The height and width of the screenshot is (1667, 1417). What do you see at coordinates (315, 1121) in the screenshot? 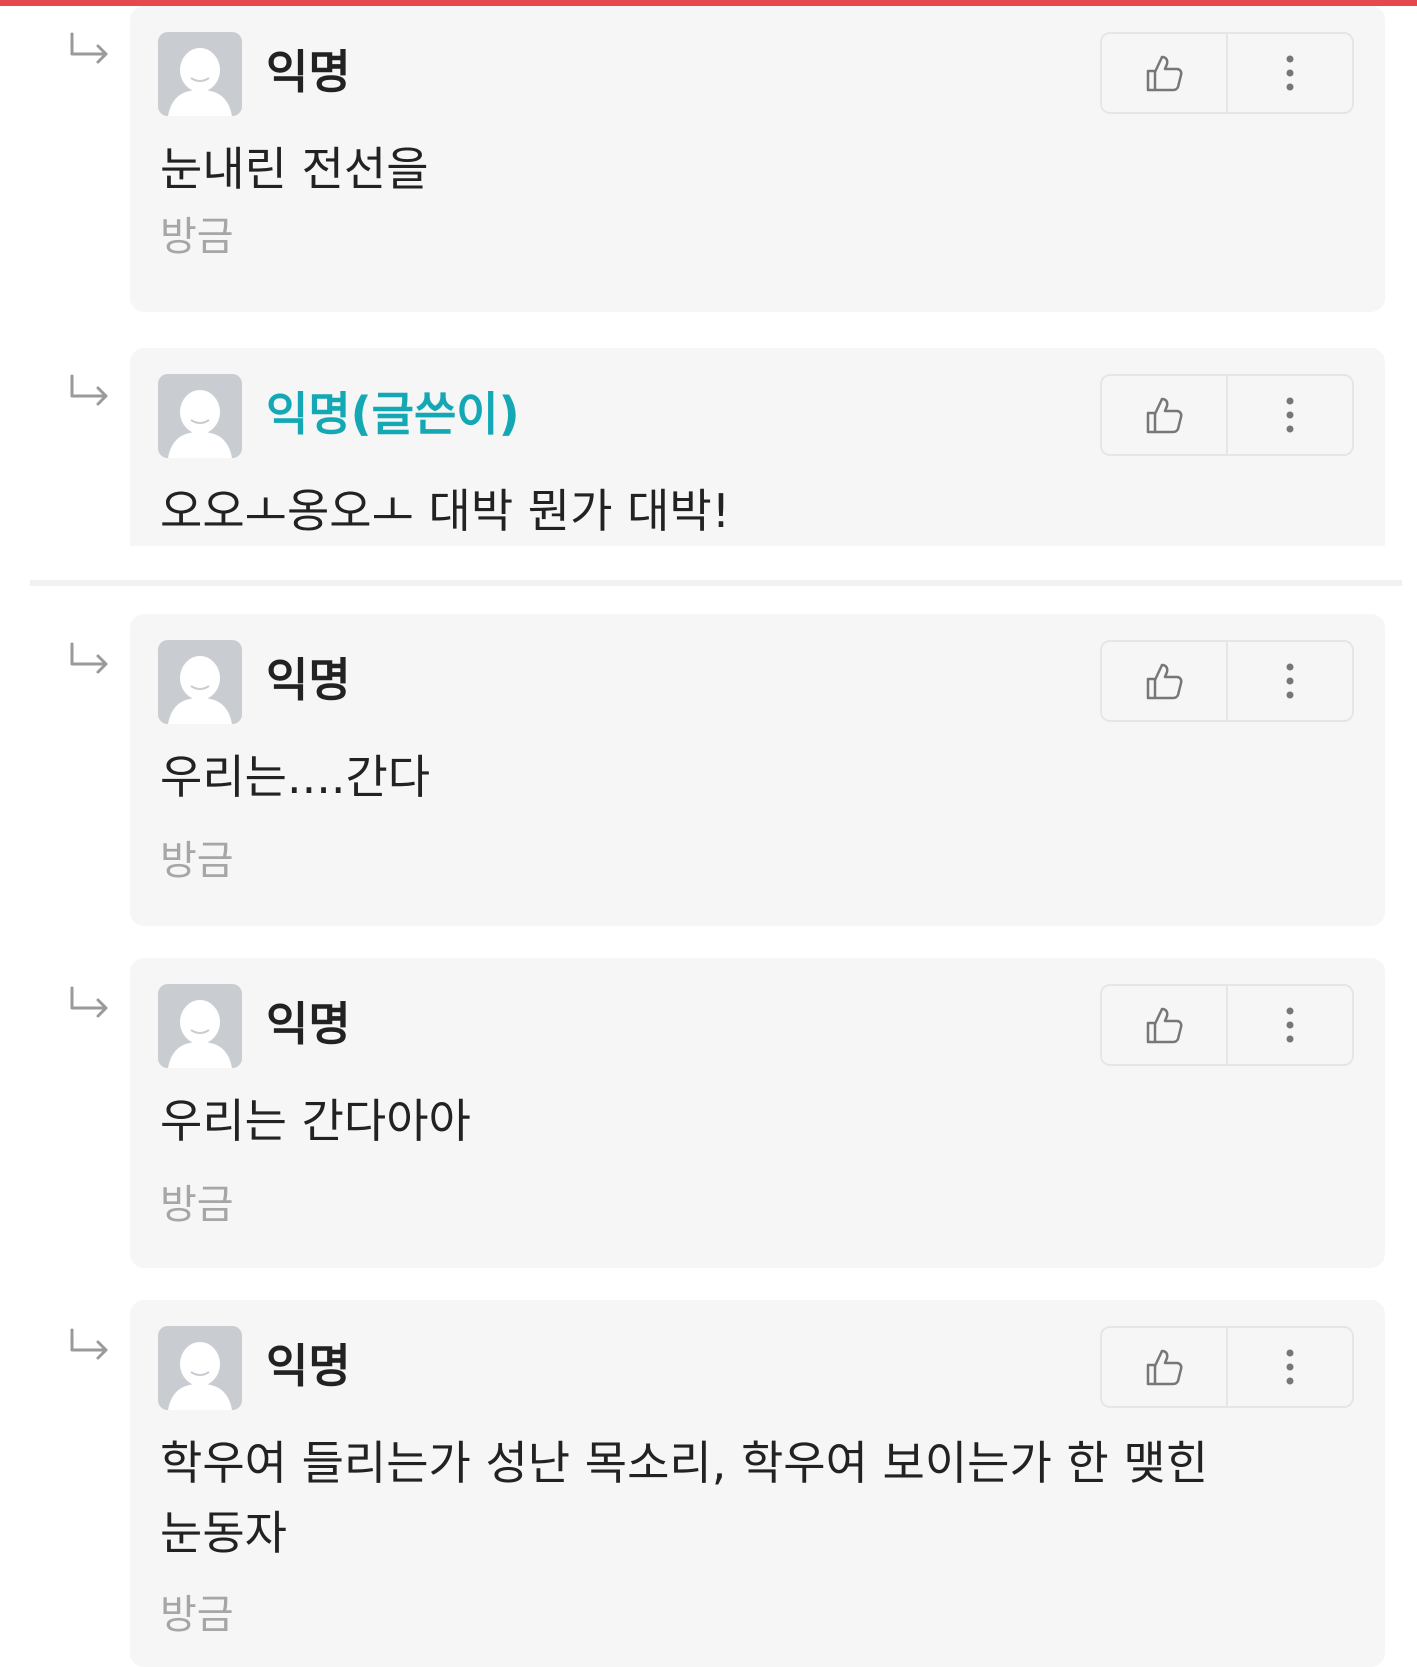
I see `comment-text: 우리는 간다아아` at bounding box center [315, 1121].